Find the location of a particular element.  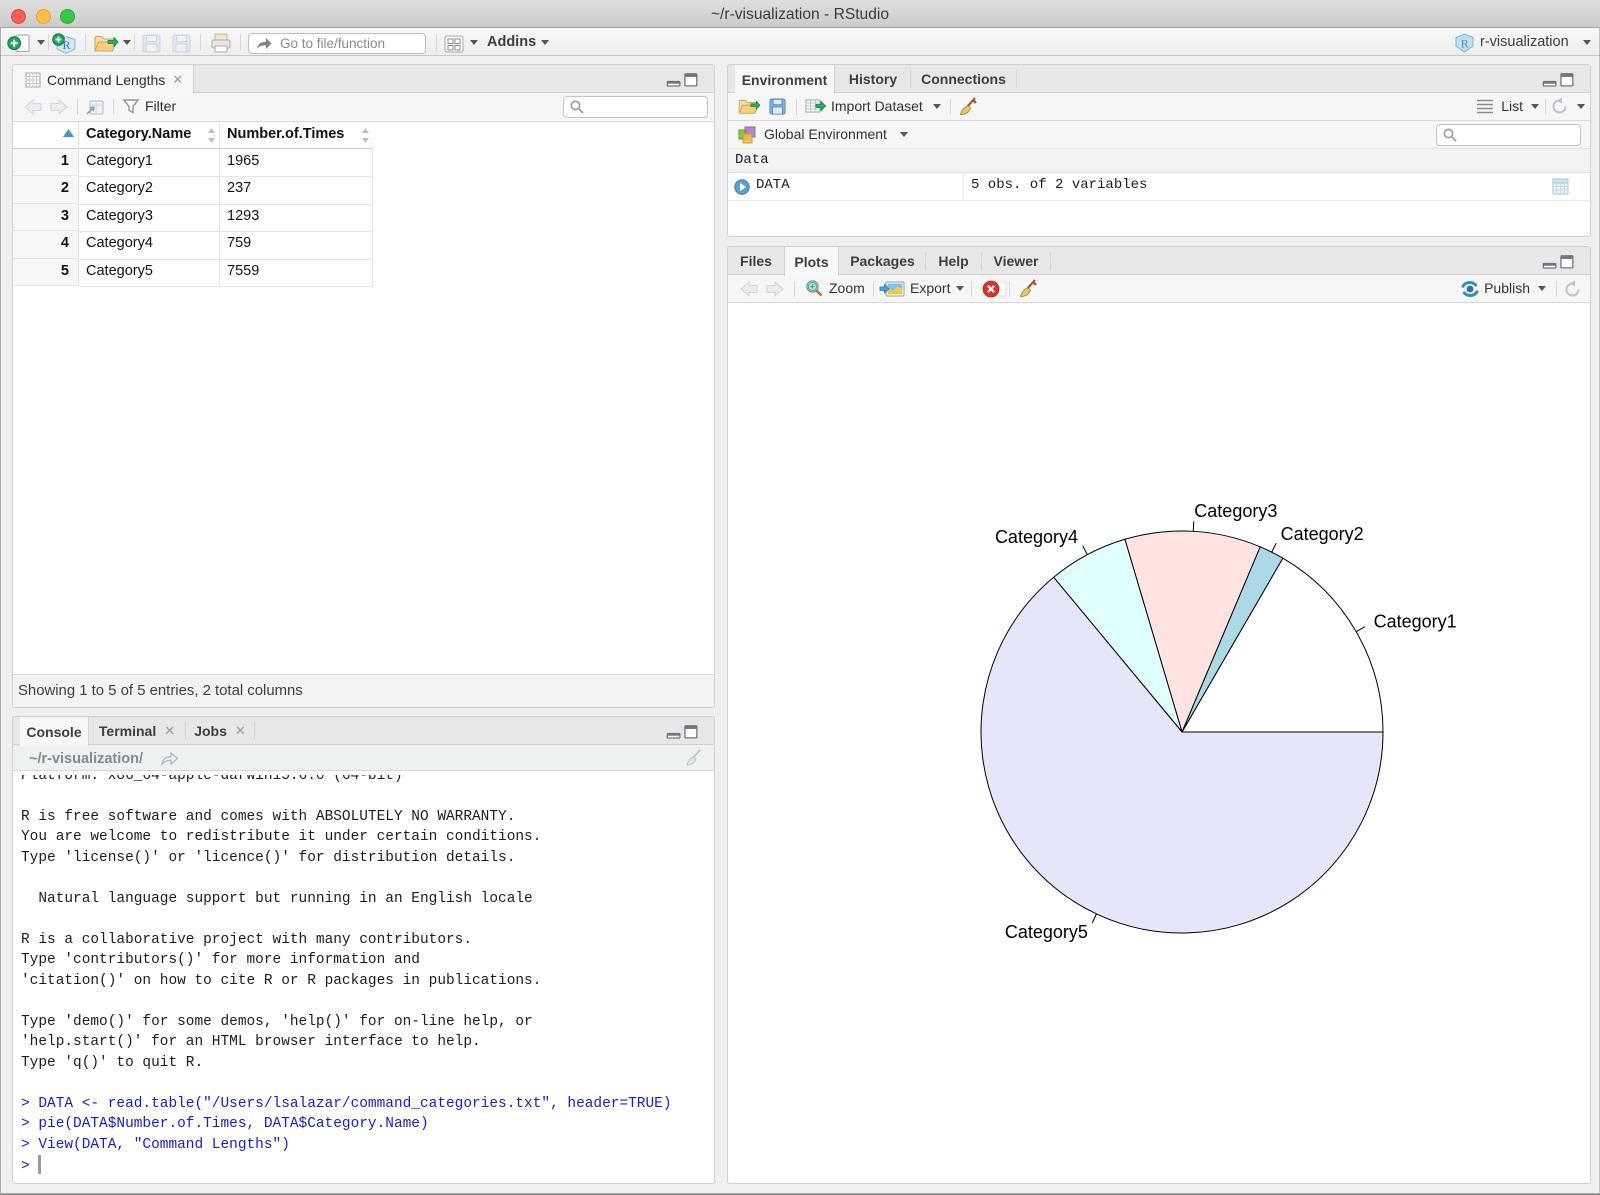

svg-text: Category5 is located at coordinates (1046, 932).